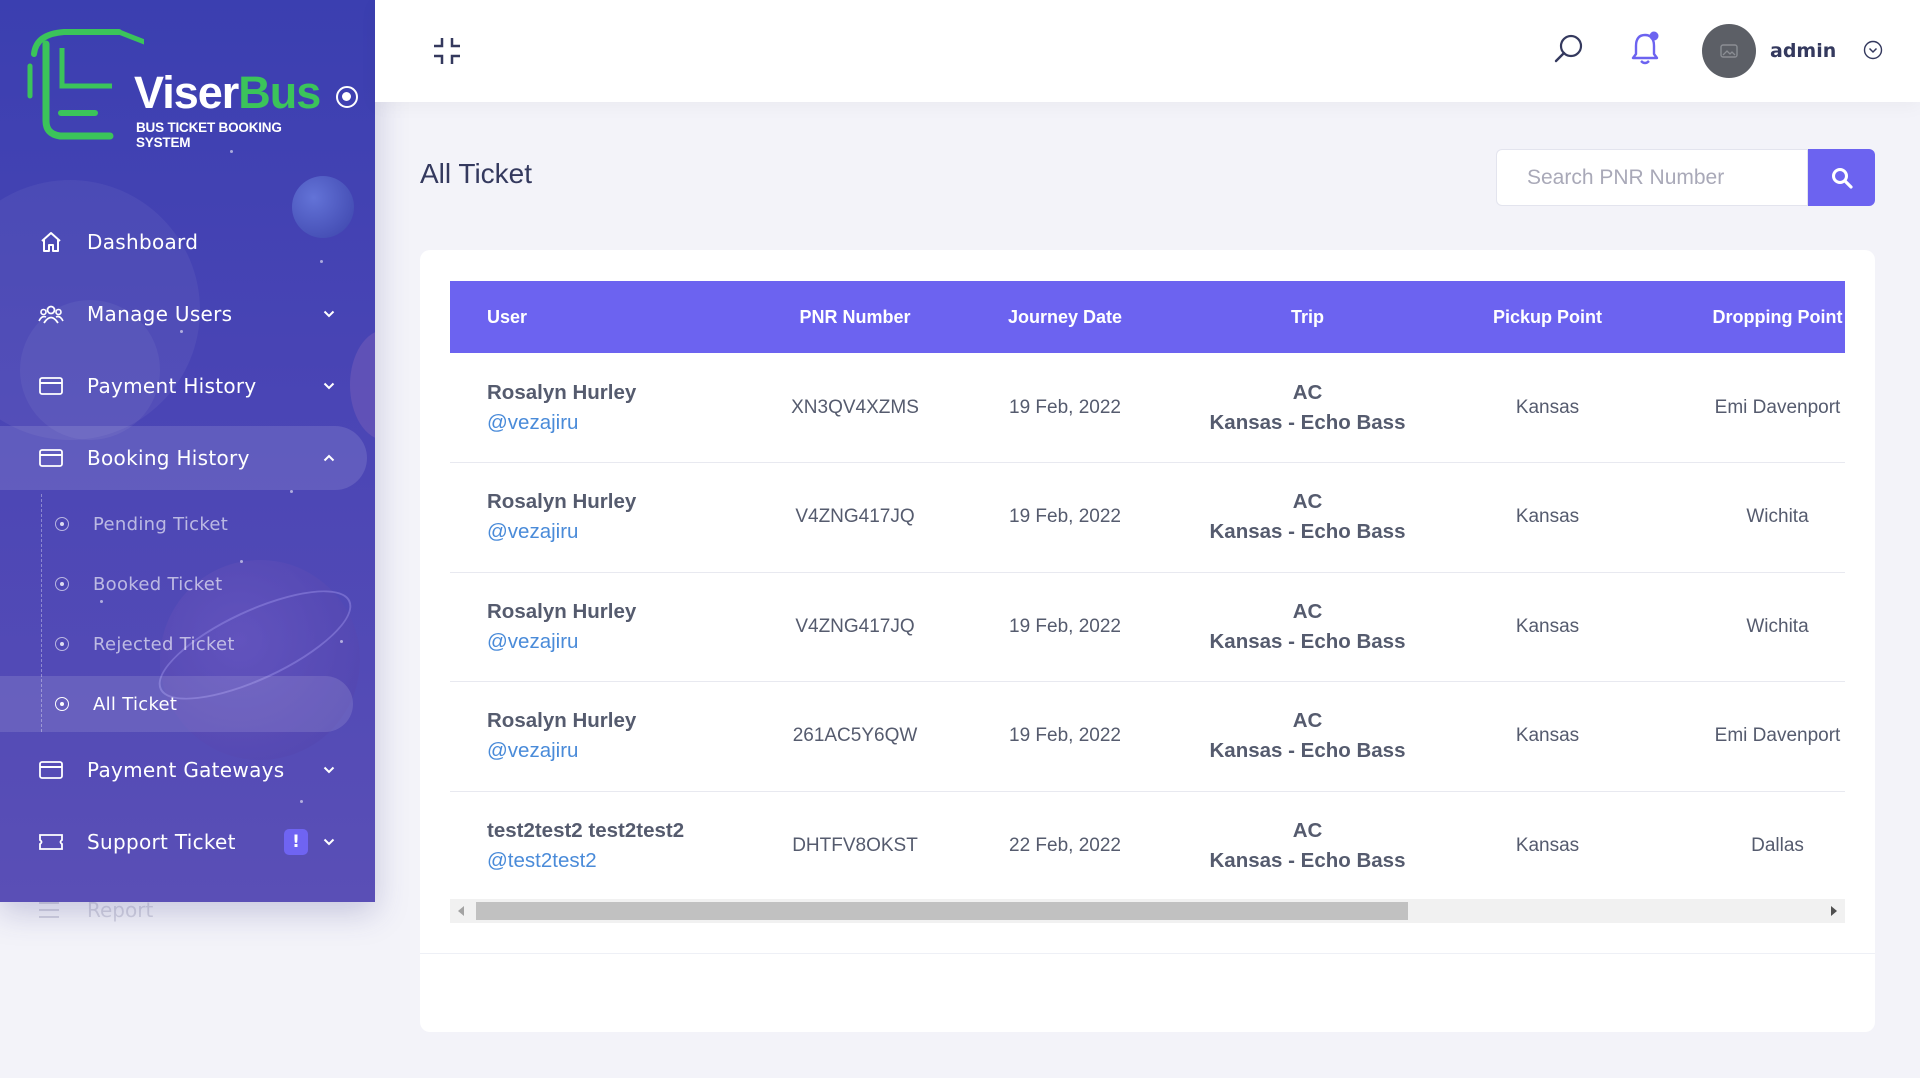  What do you see at coordinates (172, 386) in the screenshot?
I see `sidebar-item-label: Payment History` at bounding box center [172, 386].